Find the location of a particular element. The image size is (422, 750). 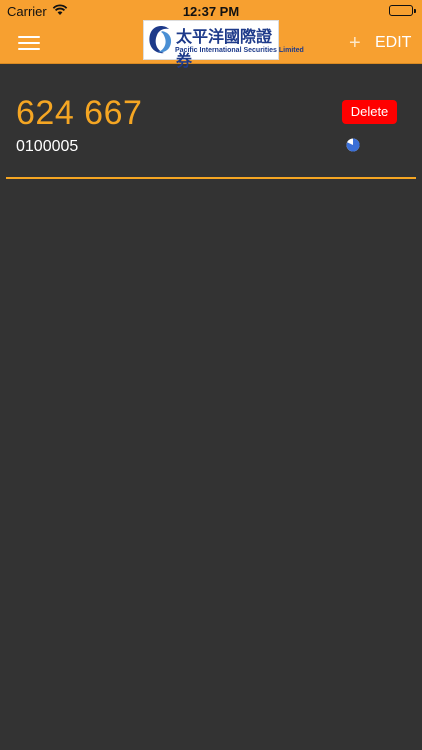

status-bar: Carrier 12:37 PM is located at coordinates (211, 11).